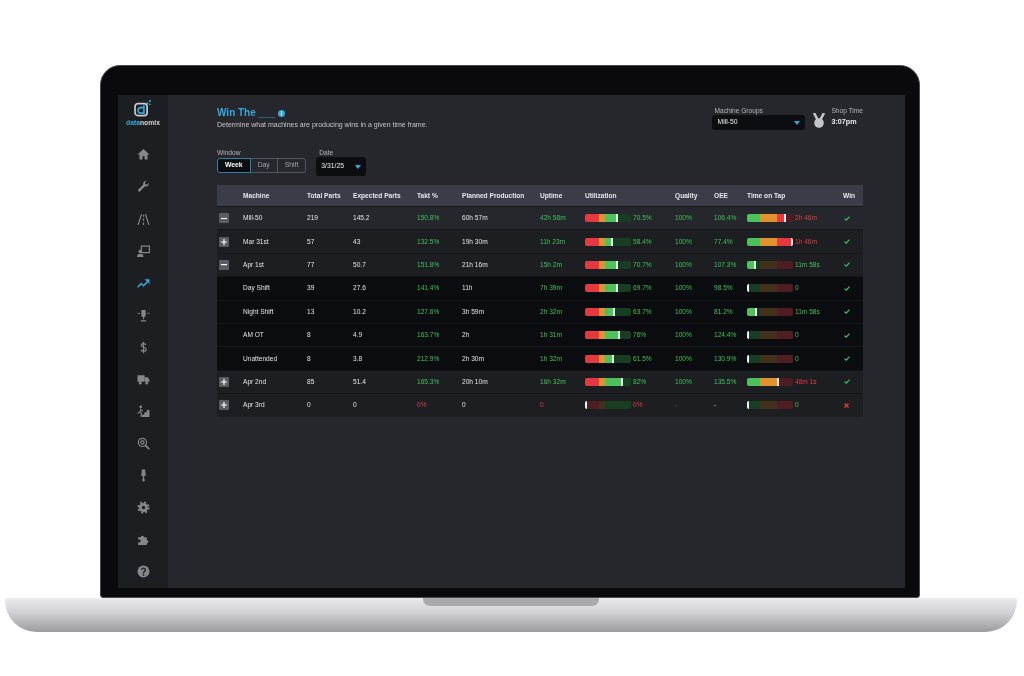 The image size is (1024, 676). Describe the element at coordinates (246, 113) in the screenshot. I see `page-title: Win The ___` at that location.